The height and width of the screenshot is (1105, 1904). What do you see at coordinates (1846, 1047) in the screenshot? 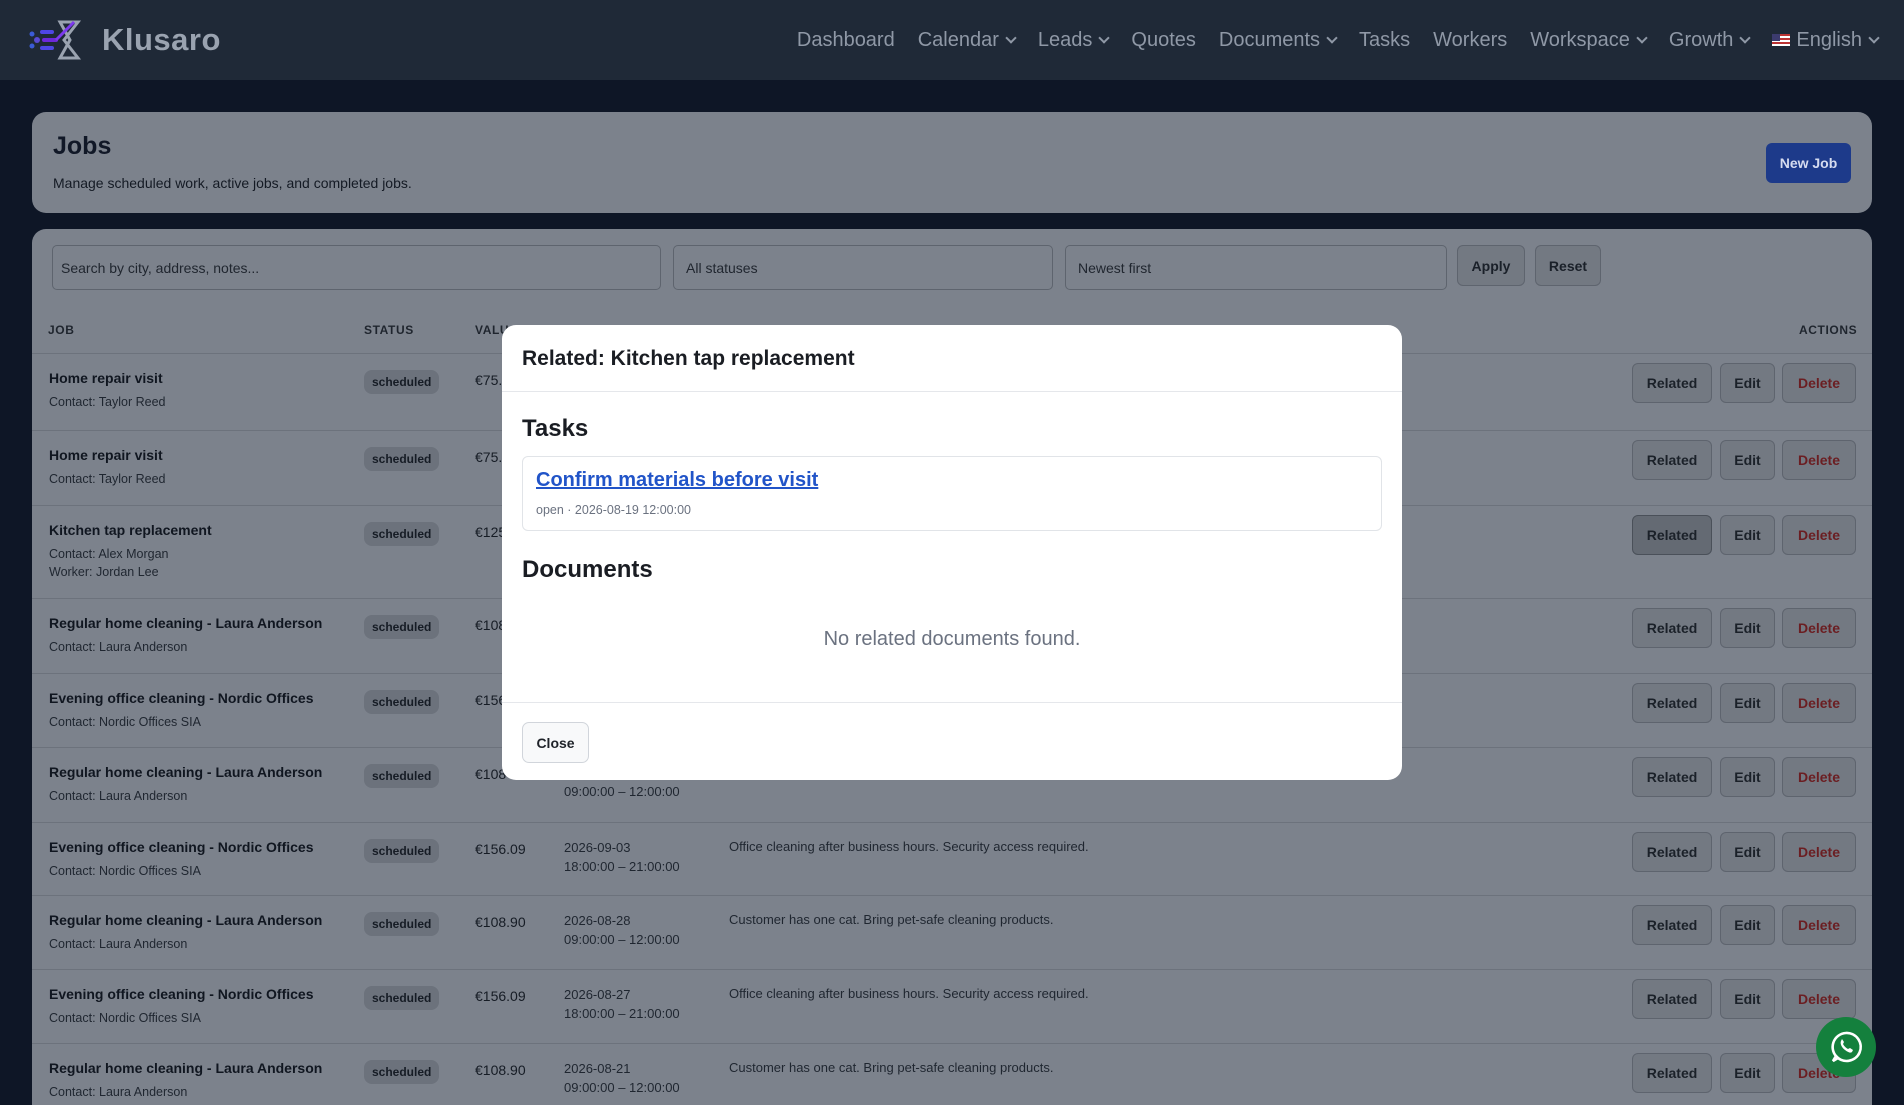
I see `whatsapp-chat-button` at bounding box center [1846, 1047].